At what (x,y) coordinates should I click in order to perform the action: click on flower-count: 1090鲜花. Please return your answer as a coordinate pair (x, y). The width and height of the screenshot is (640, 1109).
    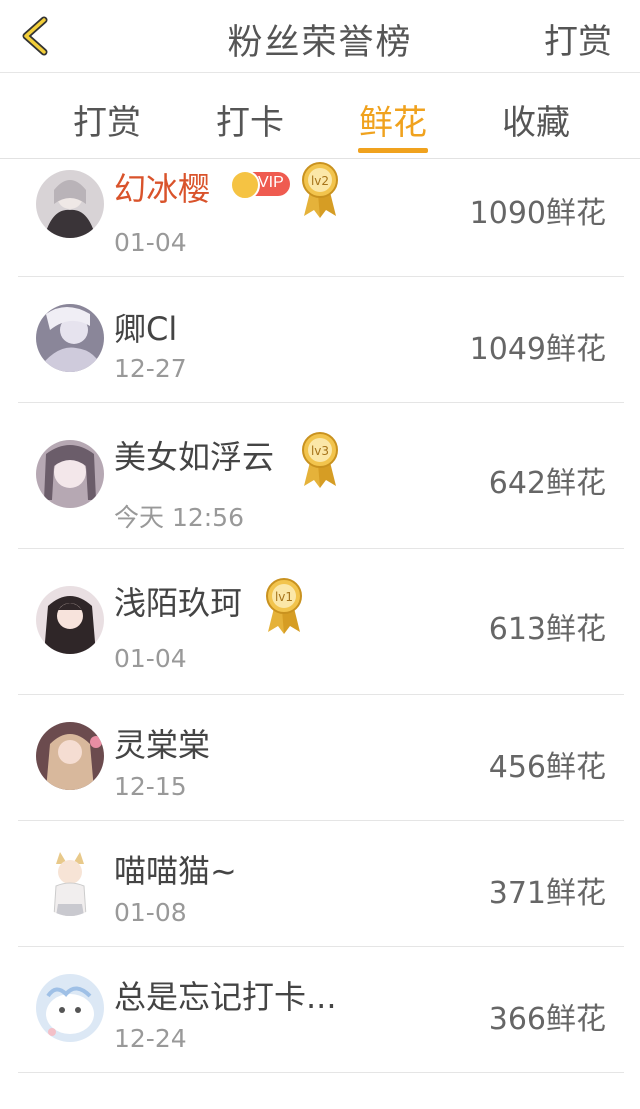
    Looking at the image, I should click on (537, 213).